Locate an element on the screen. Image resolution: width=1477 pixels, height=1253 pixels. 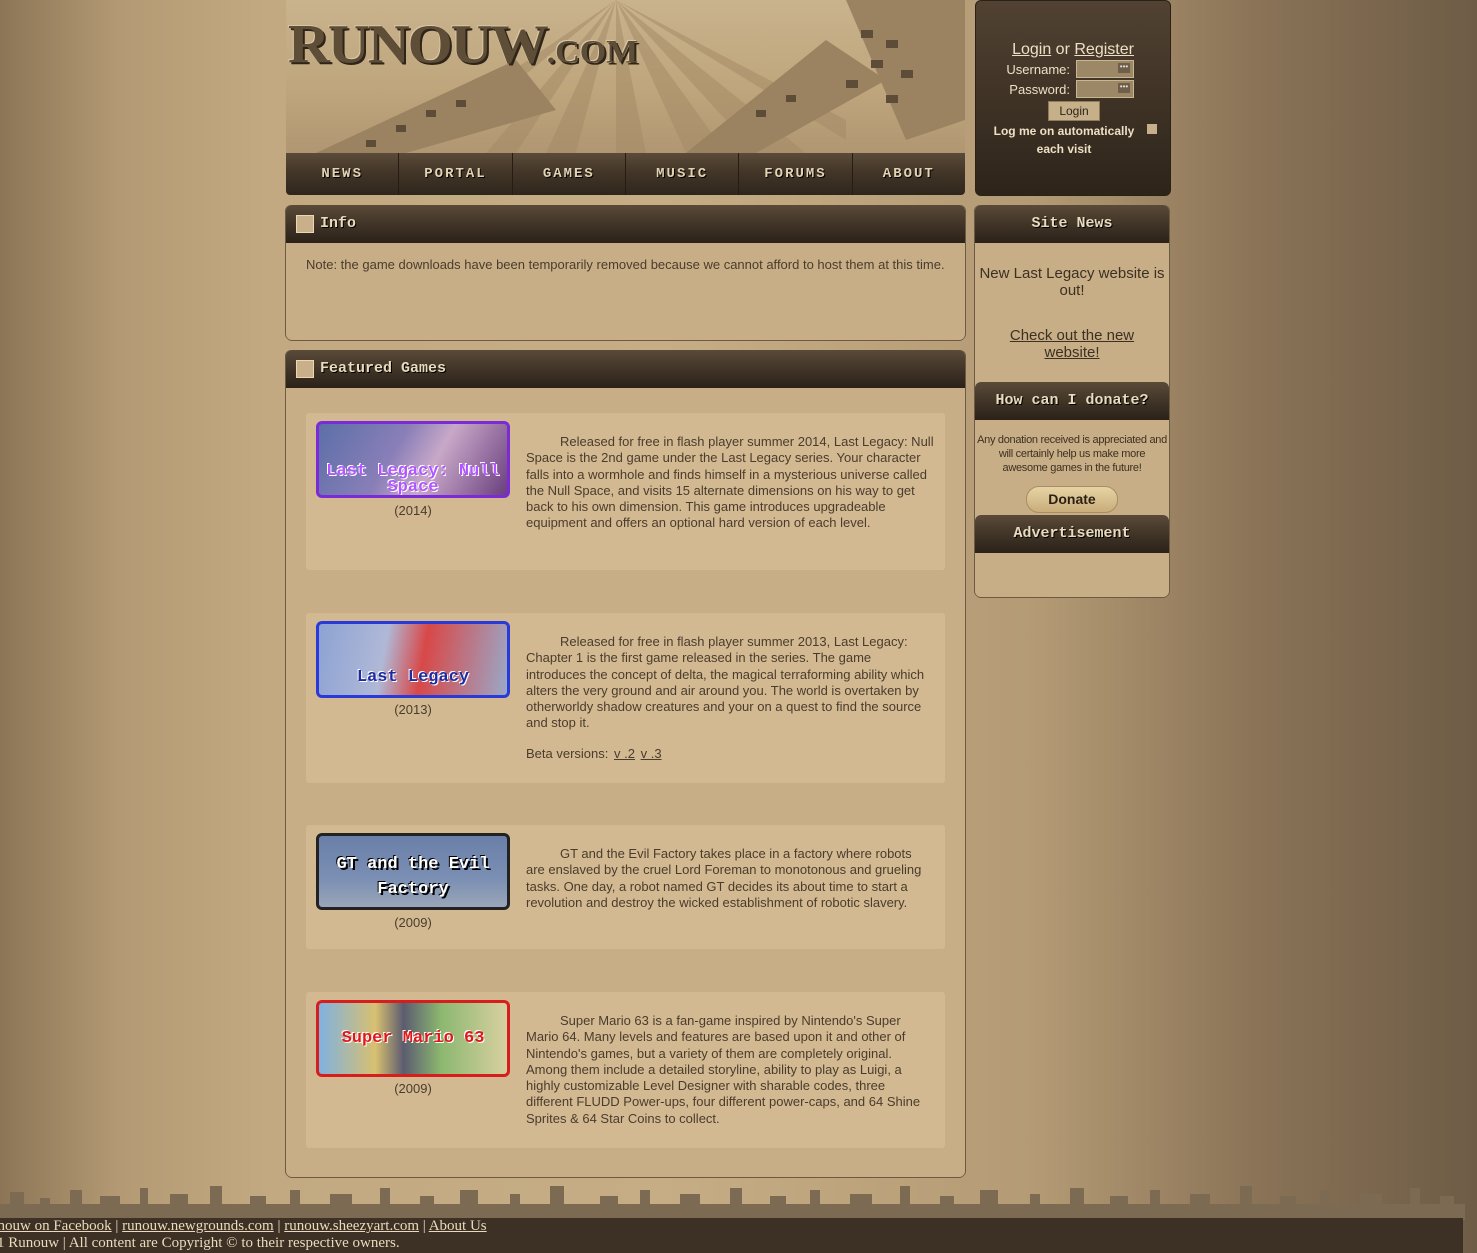
footer-link-newgrounds: runouw.newgrounds.com is located at coordinates (198, 1226).